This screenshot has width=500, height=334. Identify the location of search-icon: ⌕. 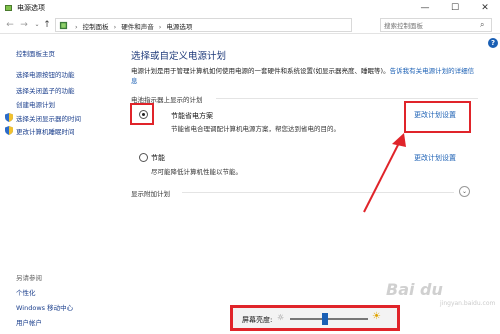
(482, 25).